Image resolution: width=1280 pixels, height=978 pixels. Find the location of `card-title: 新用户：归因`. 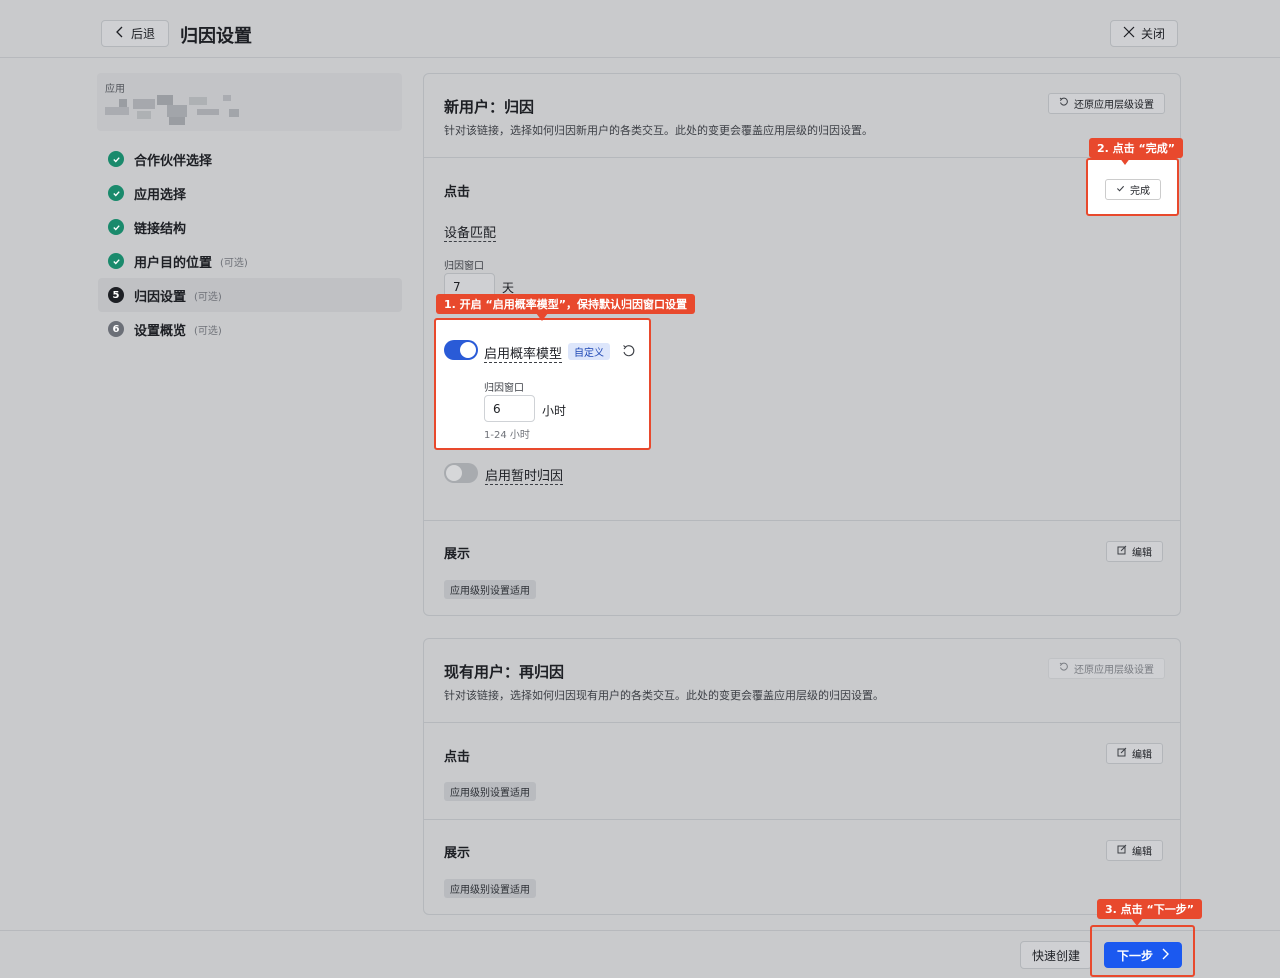

card-title: 新用户：归因 is located at coordinates (489, 107).